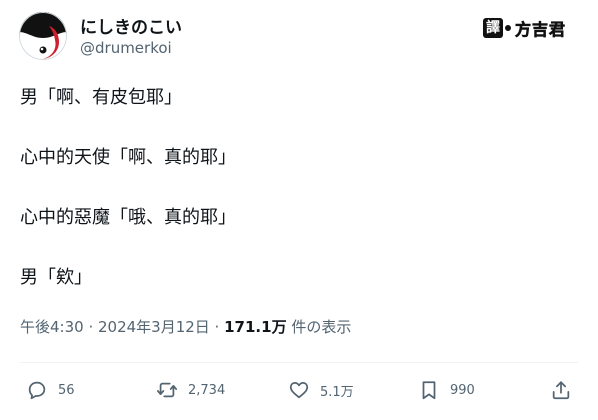 This screenshot has width=598, height=420. Describe the element at coordinates (50, 390) in the screenshot. I see `reply-button: 56` at that location.